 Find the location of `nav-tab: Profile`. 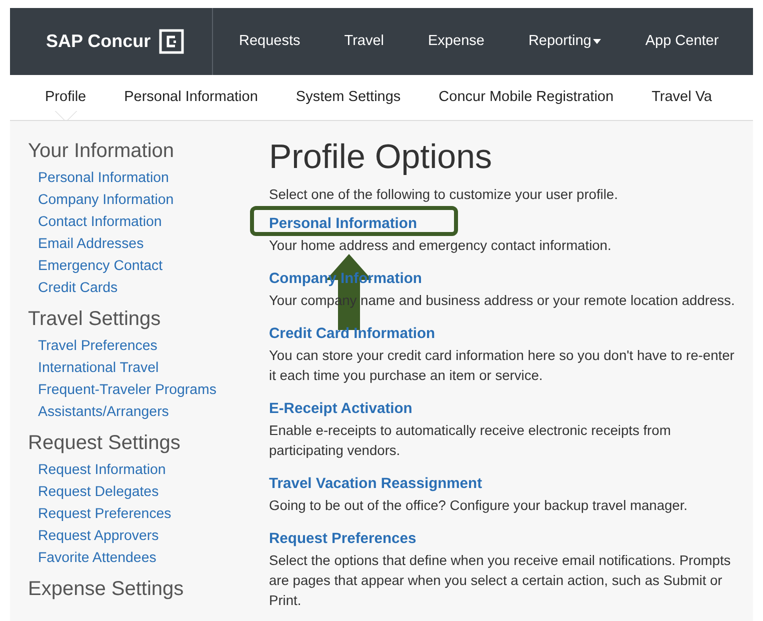

nav-tab: Profile is located at coordinates (66, 97).